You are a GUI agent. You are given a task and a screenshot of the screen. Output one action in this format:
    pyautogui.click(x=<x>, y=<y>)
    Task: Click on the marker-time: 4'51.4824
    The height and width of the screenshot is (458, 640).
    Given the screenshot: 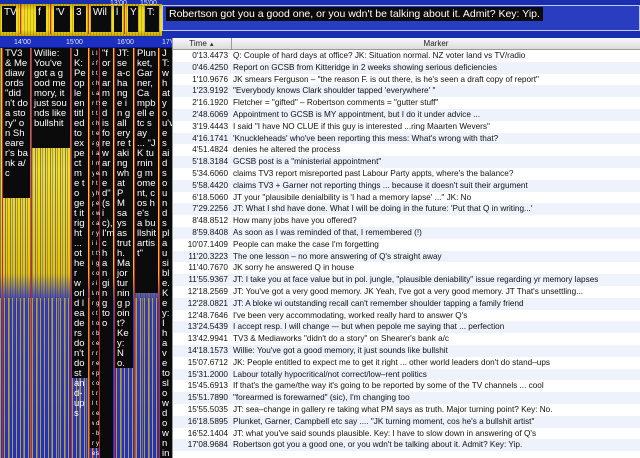 What is the action you would take?
    pyautogui.click(x=210, y=150)
    